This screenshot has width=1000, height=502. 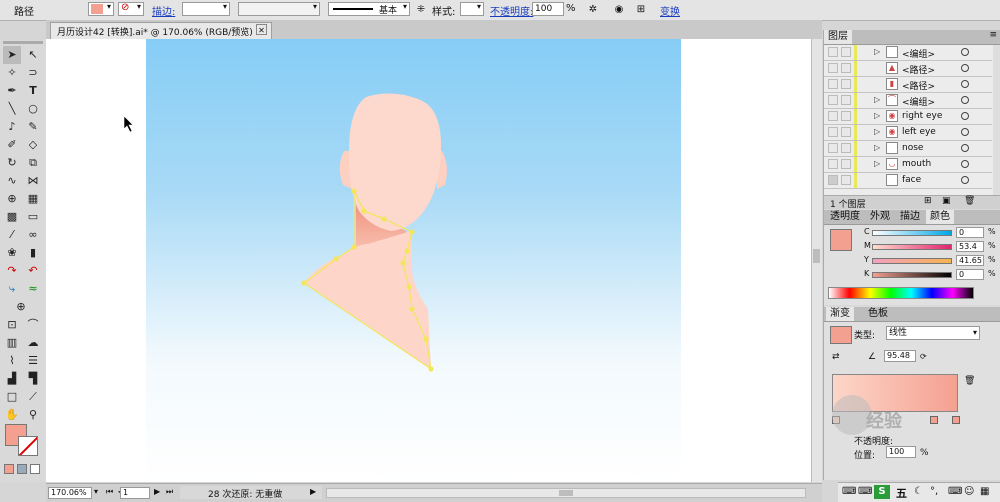 I want to click on warp-tool-icon: ∿, so click(x=12, y=181).